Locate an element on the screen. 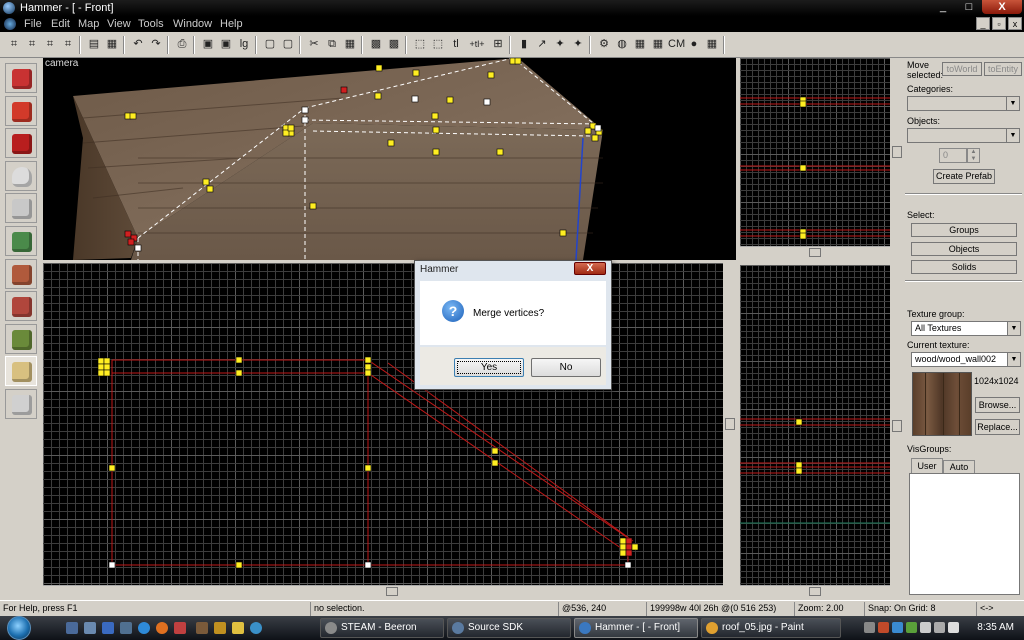  top-view-viewport is located at coordinates (815, 152).